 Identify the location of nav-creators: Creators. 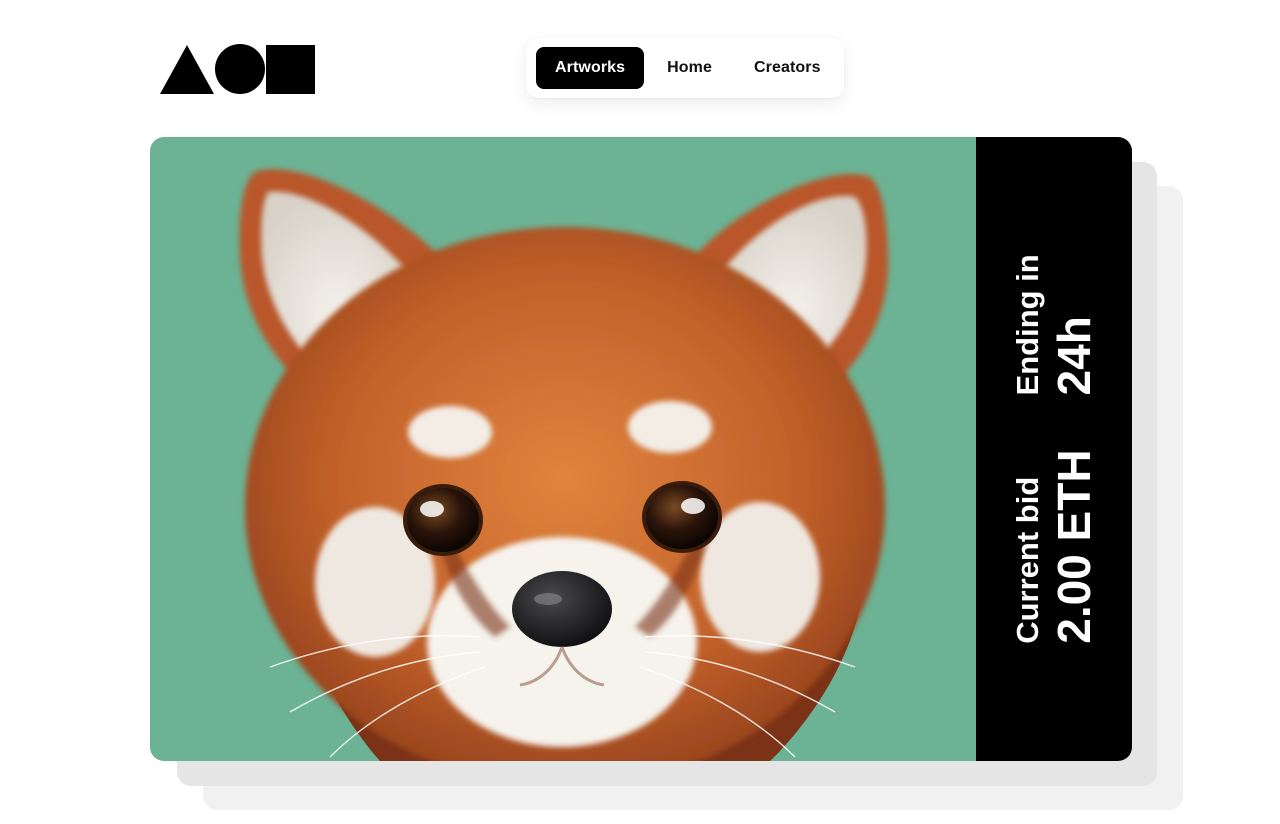
(787, 68).